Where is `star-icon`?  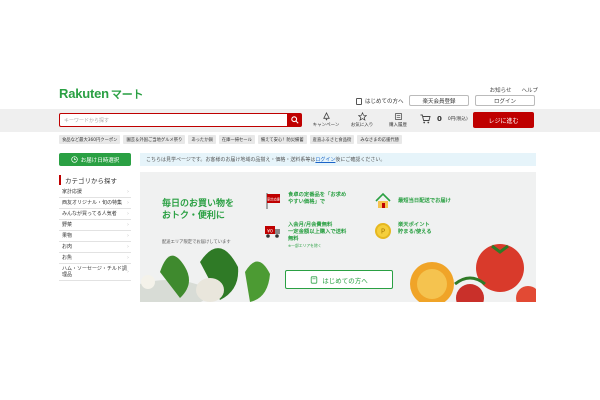
star-icon is located at coordinates (362, 116).